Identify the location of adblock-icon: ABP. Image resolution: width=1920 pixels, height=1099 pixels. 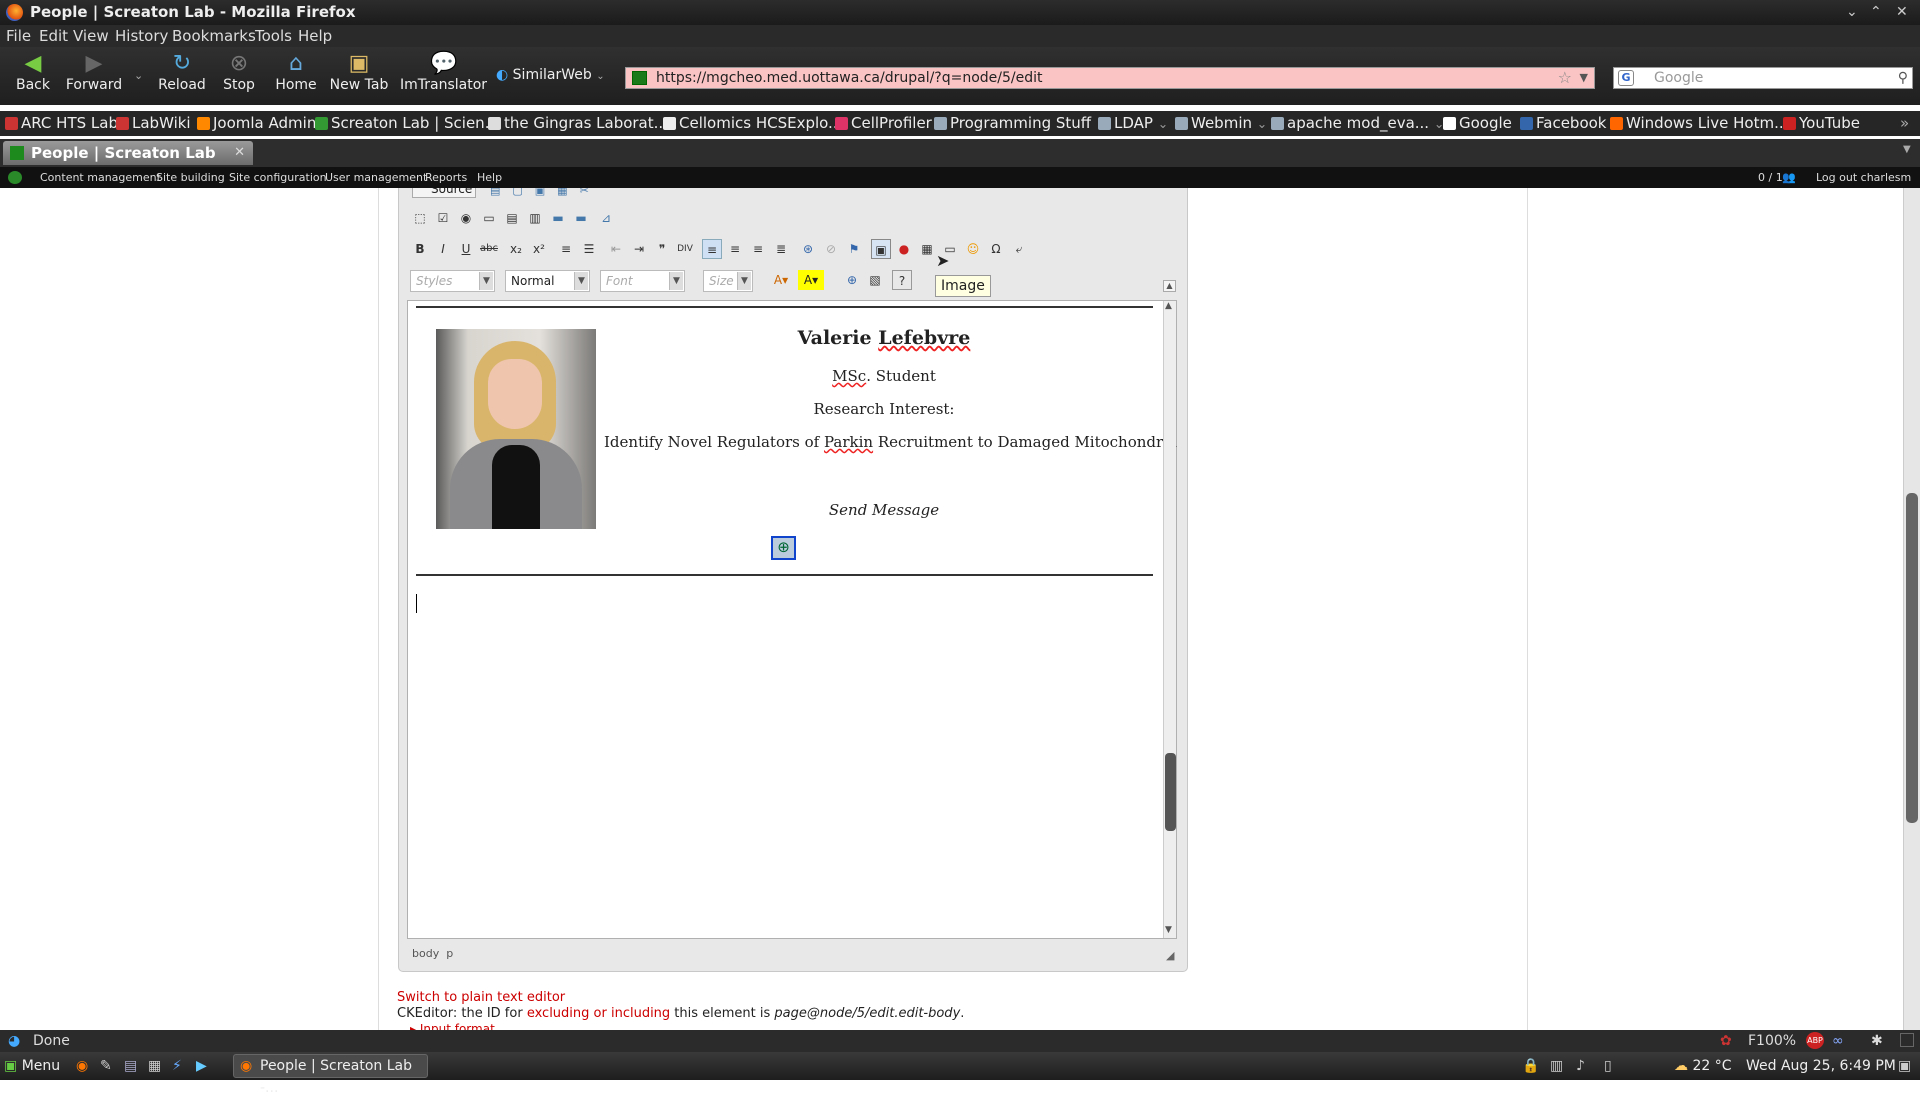
(1815, 1040).